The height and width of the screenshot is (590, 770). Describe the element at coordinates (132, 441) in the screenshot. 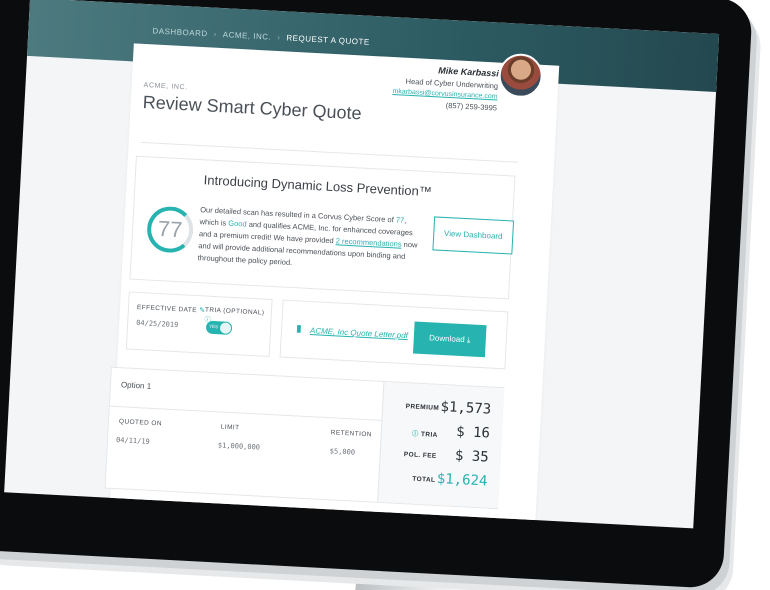

I see `quoted-on-value: 04/11/19` at that location.